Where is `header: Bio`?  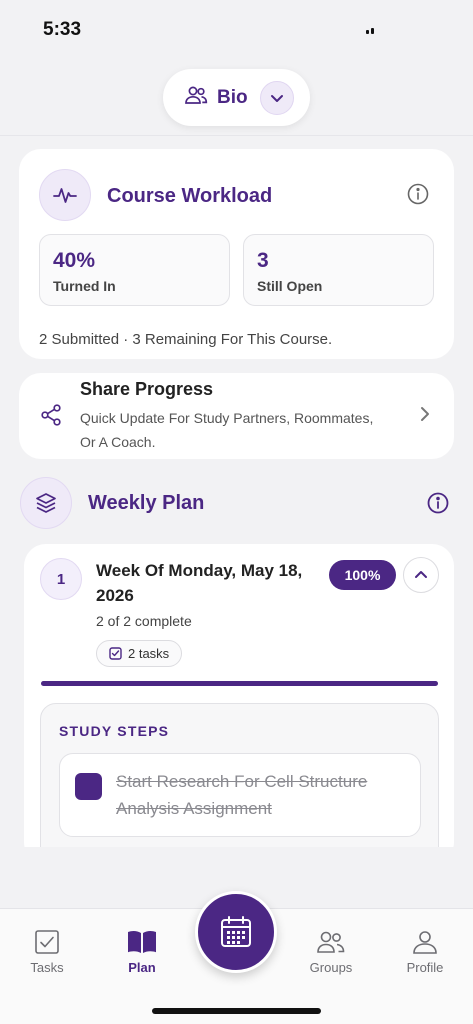 header: Bio is located at coordinates (236, 96).